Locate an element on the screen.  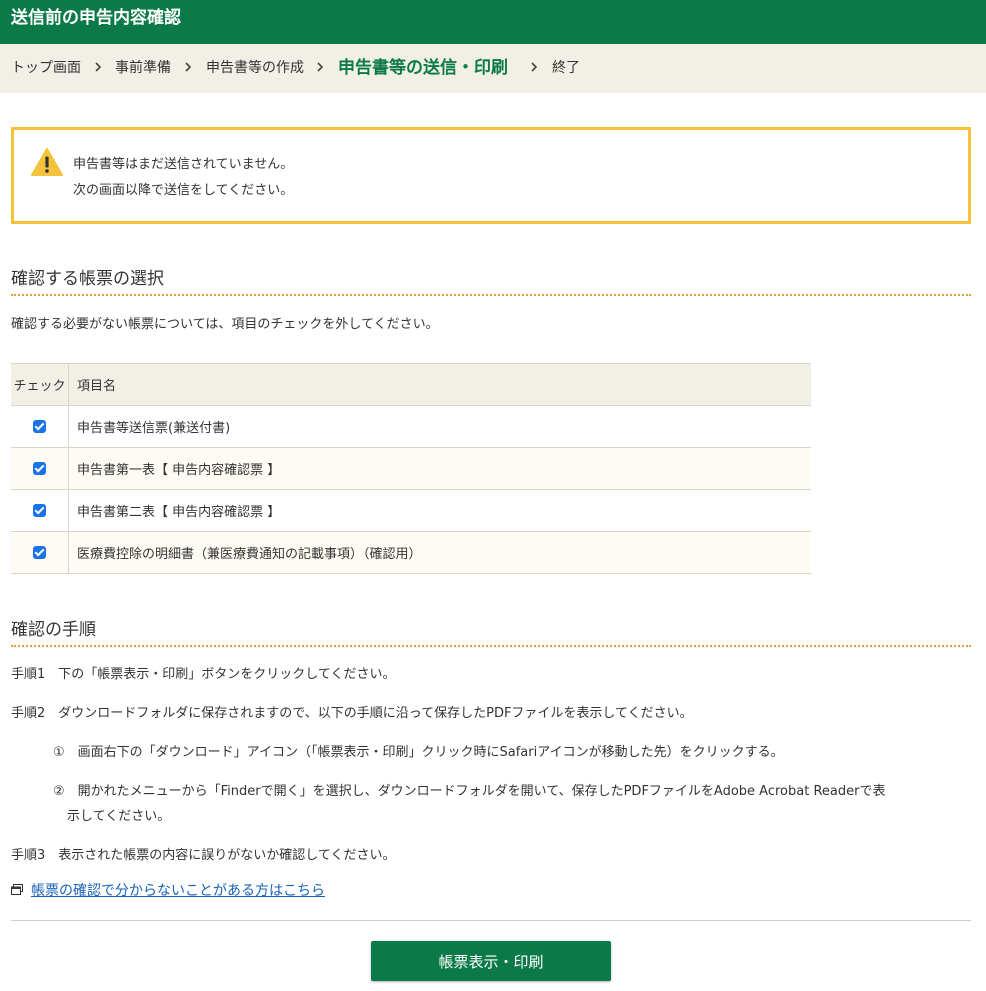
section-title-procedure: 確認の手順 is located at coordinates (53, 630).